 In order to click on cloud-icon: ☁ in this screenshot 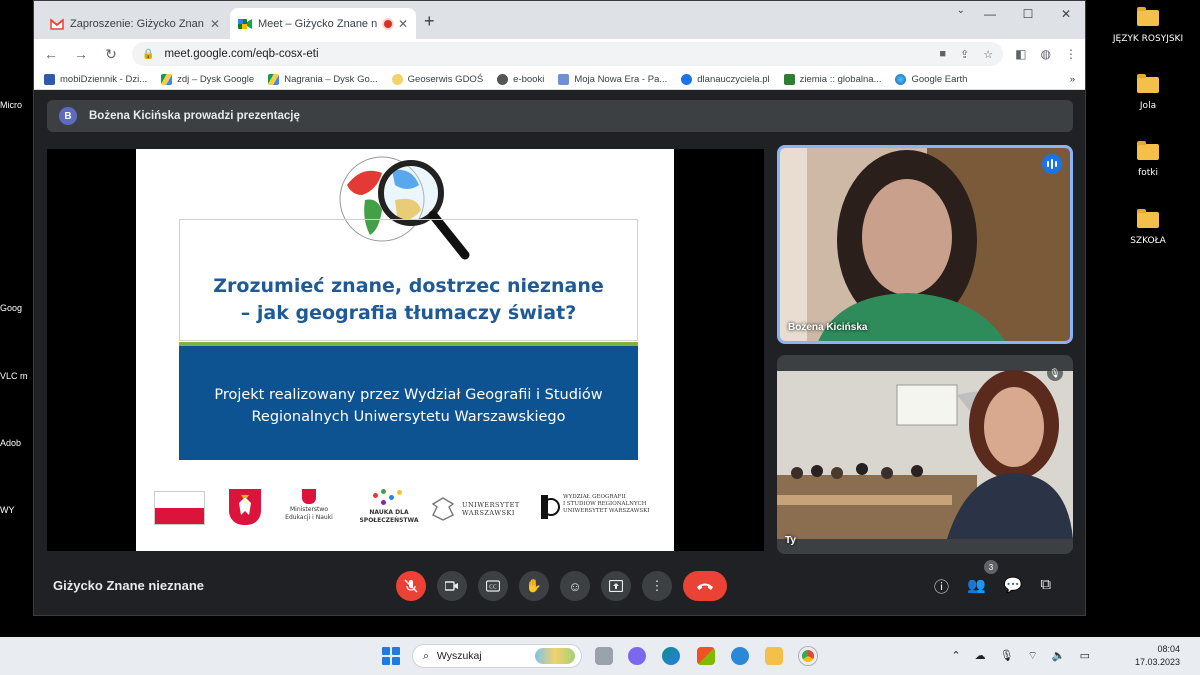, I will do `click(980, 656)`.